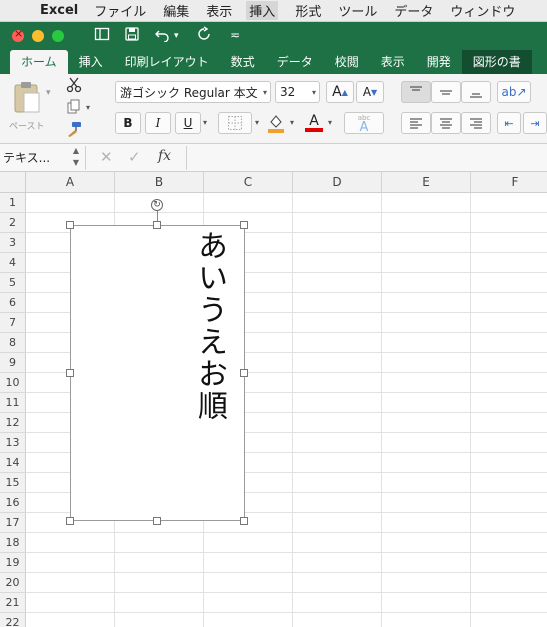 This screenshot has height=627, width=547. What do you see at coordinates (38, 36) in the screenshot?
I see `minimize-window-button` at bounding box center [38, 36].